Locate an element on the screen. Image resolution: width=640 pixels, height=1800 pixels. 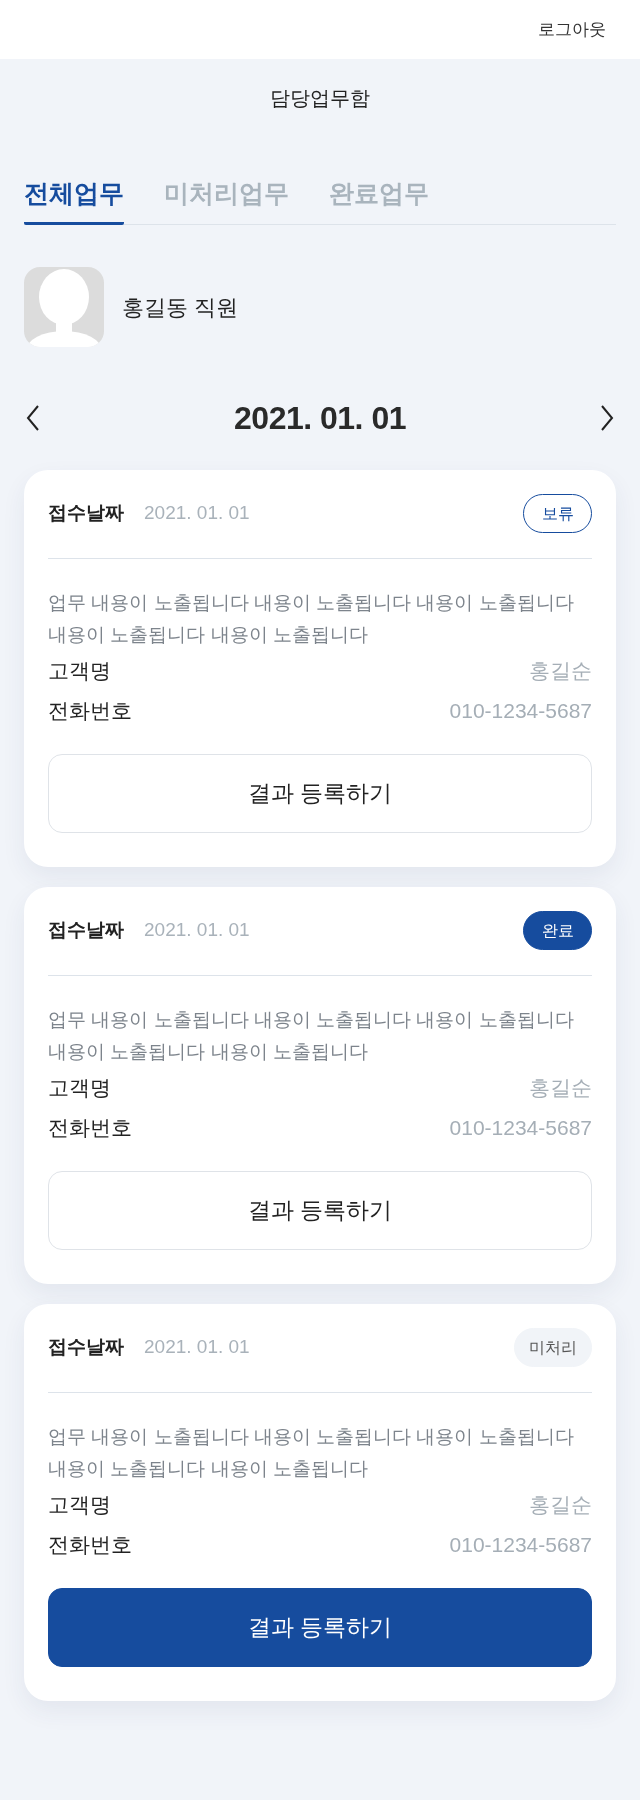
chevron-right-icon is located at coordinates (607, 418).